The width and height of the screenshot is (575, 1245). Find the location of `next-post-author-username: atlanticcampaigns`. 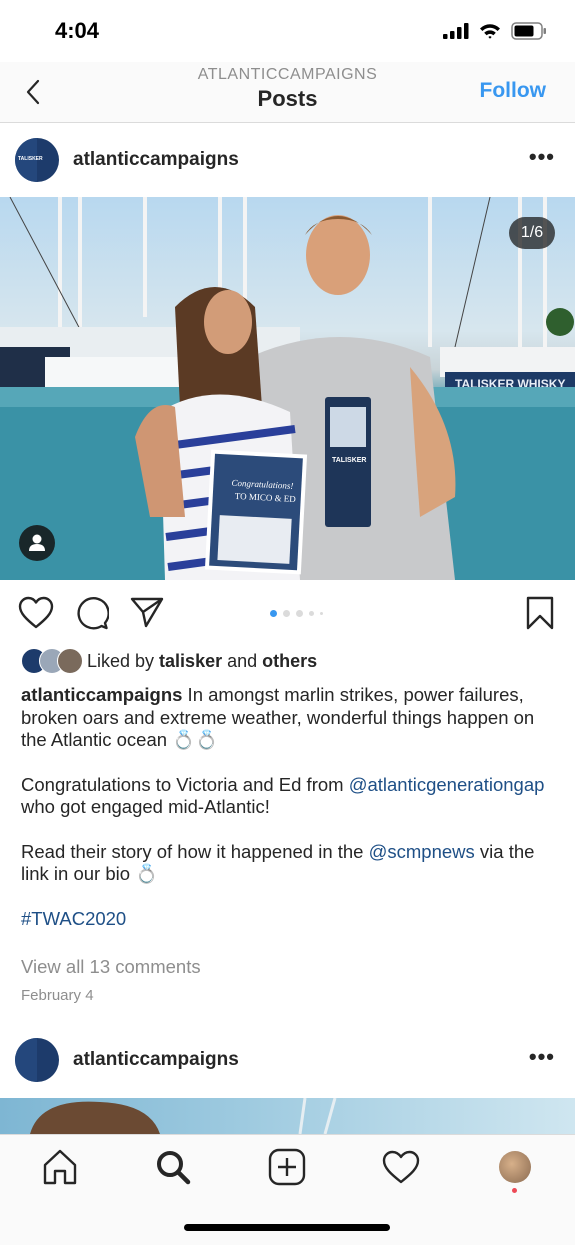

next-post-author-username: atlanticcampaigns is located at coordinates (156, 1060).